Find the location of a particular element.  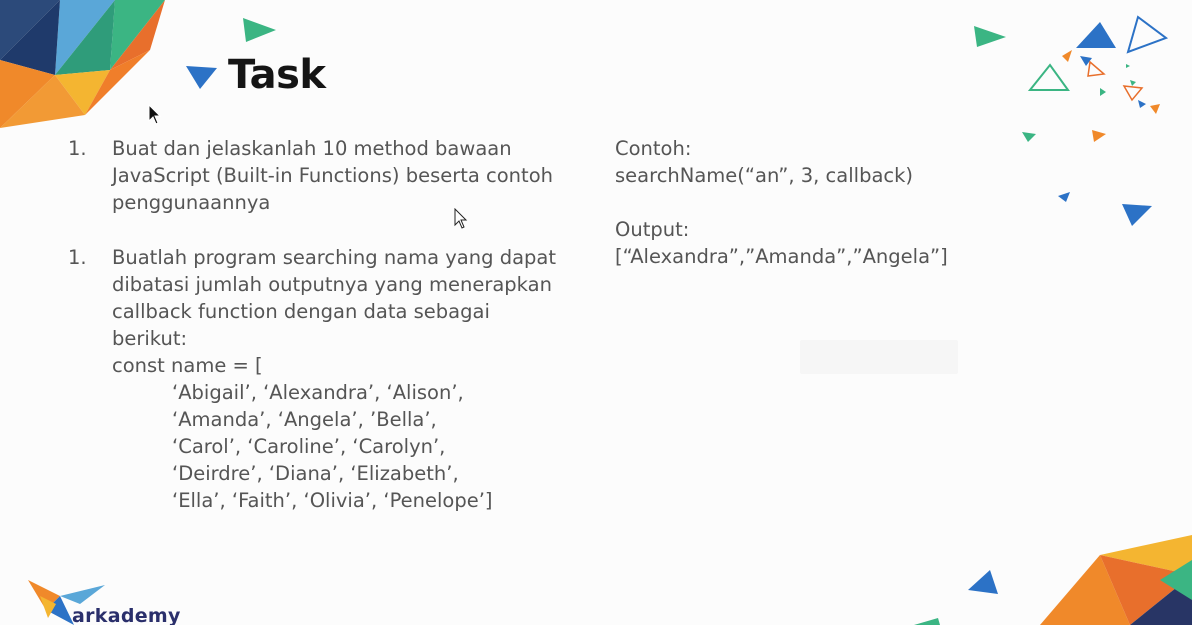

code-array-line: ‘Abigail’, ‘Alexandra’, ‘Alison’, is located at coordinates (318, 392).